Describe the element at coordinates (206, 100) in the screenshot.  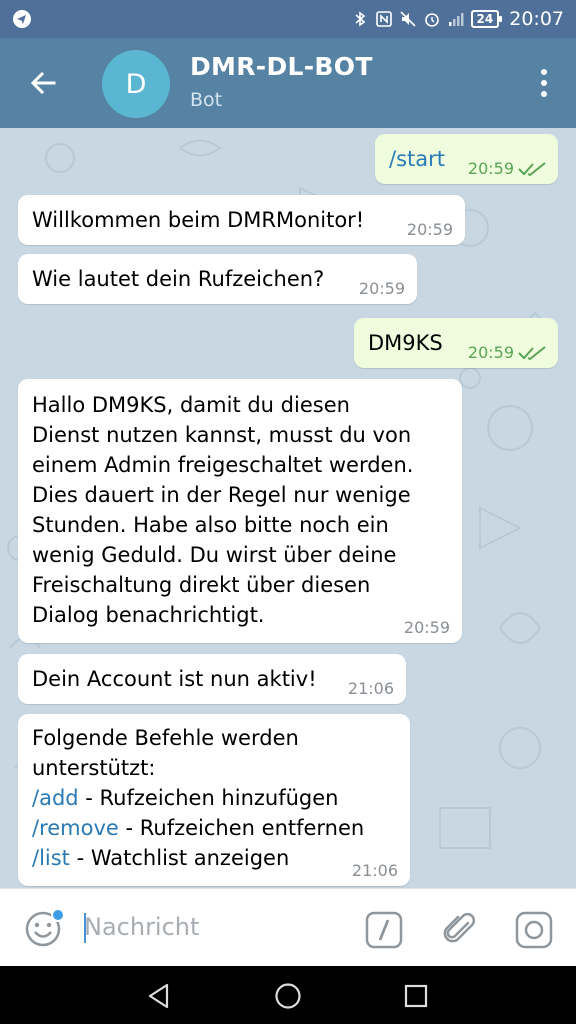
I see `chat-subtitle: Bot` at that location.